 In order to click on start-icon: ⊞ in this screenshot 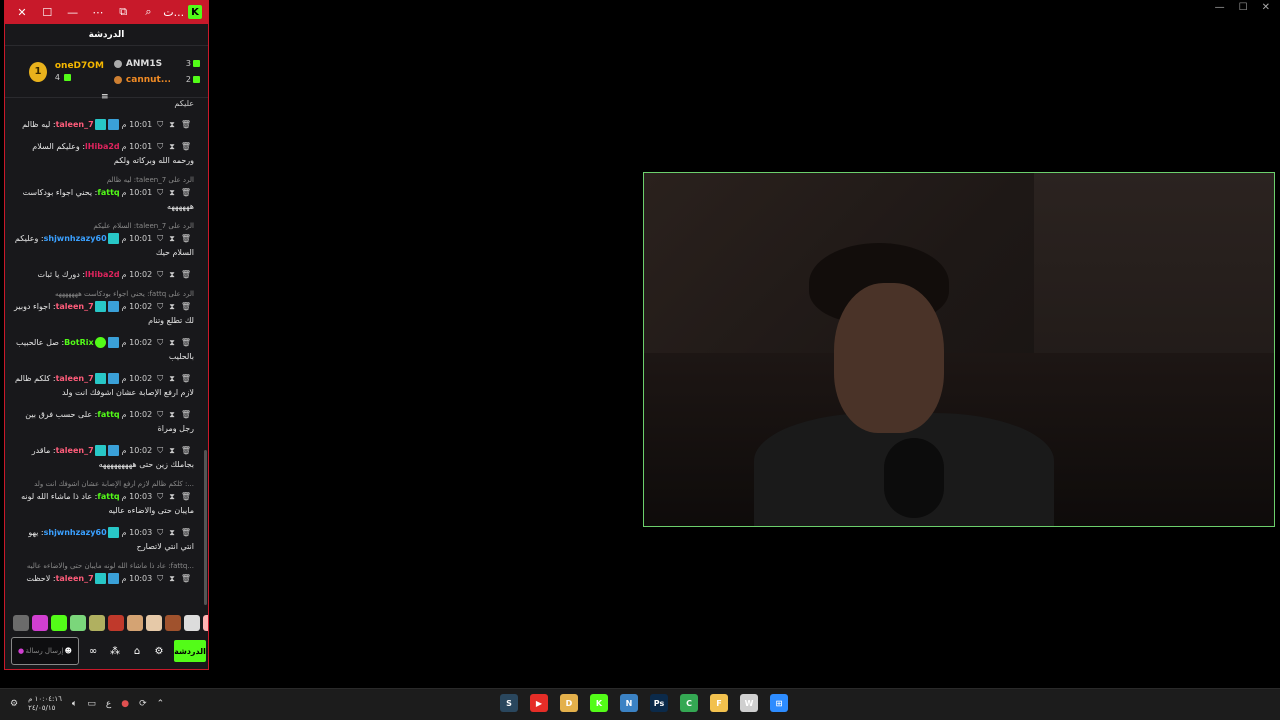, I will do `click(779, 703)`.